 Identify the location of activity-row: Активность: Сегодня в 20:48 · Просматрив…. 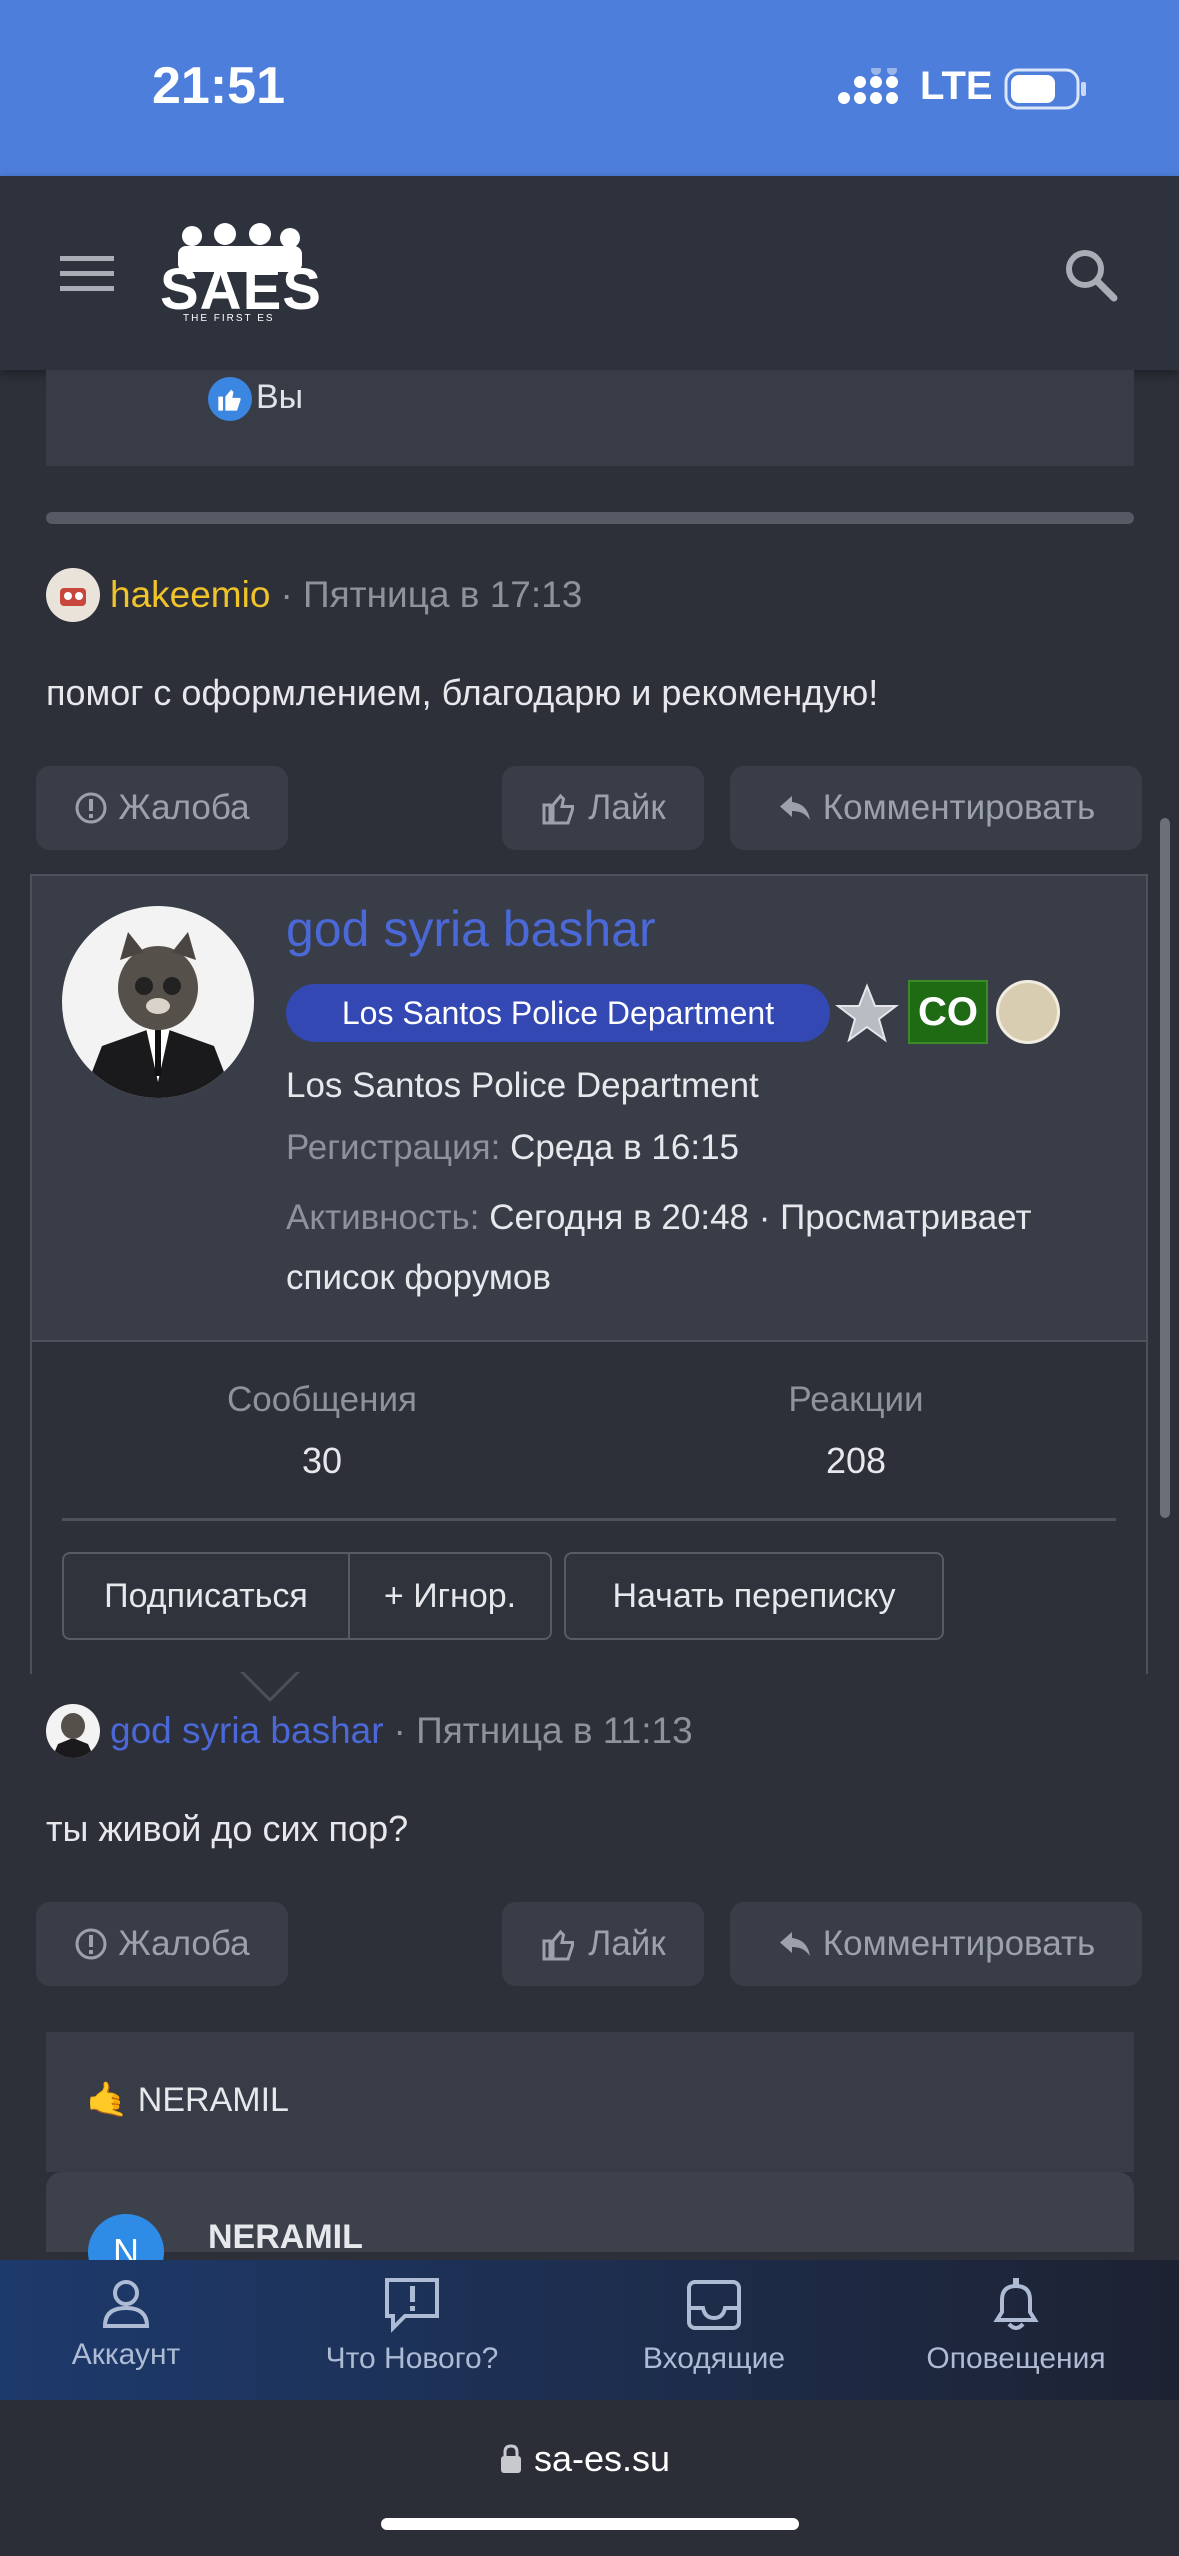
(659, 1218).